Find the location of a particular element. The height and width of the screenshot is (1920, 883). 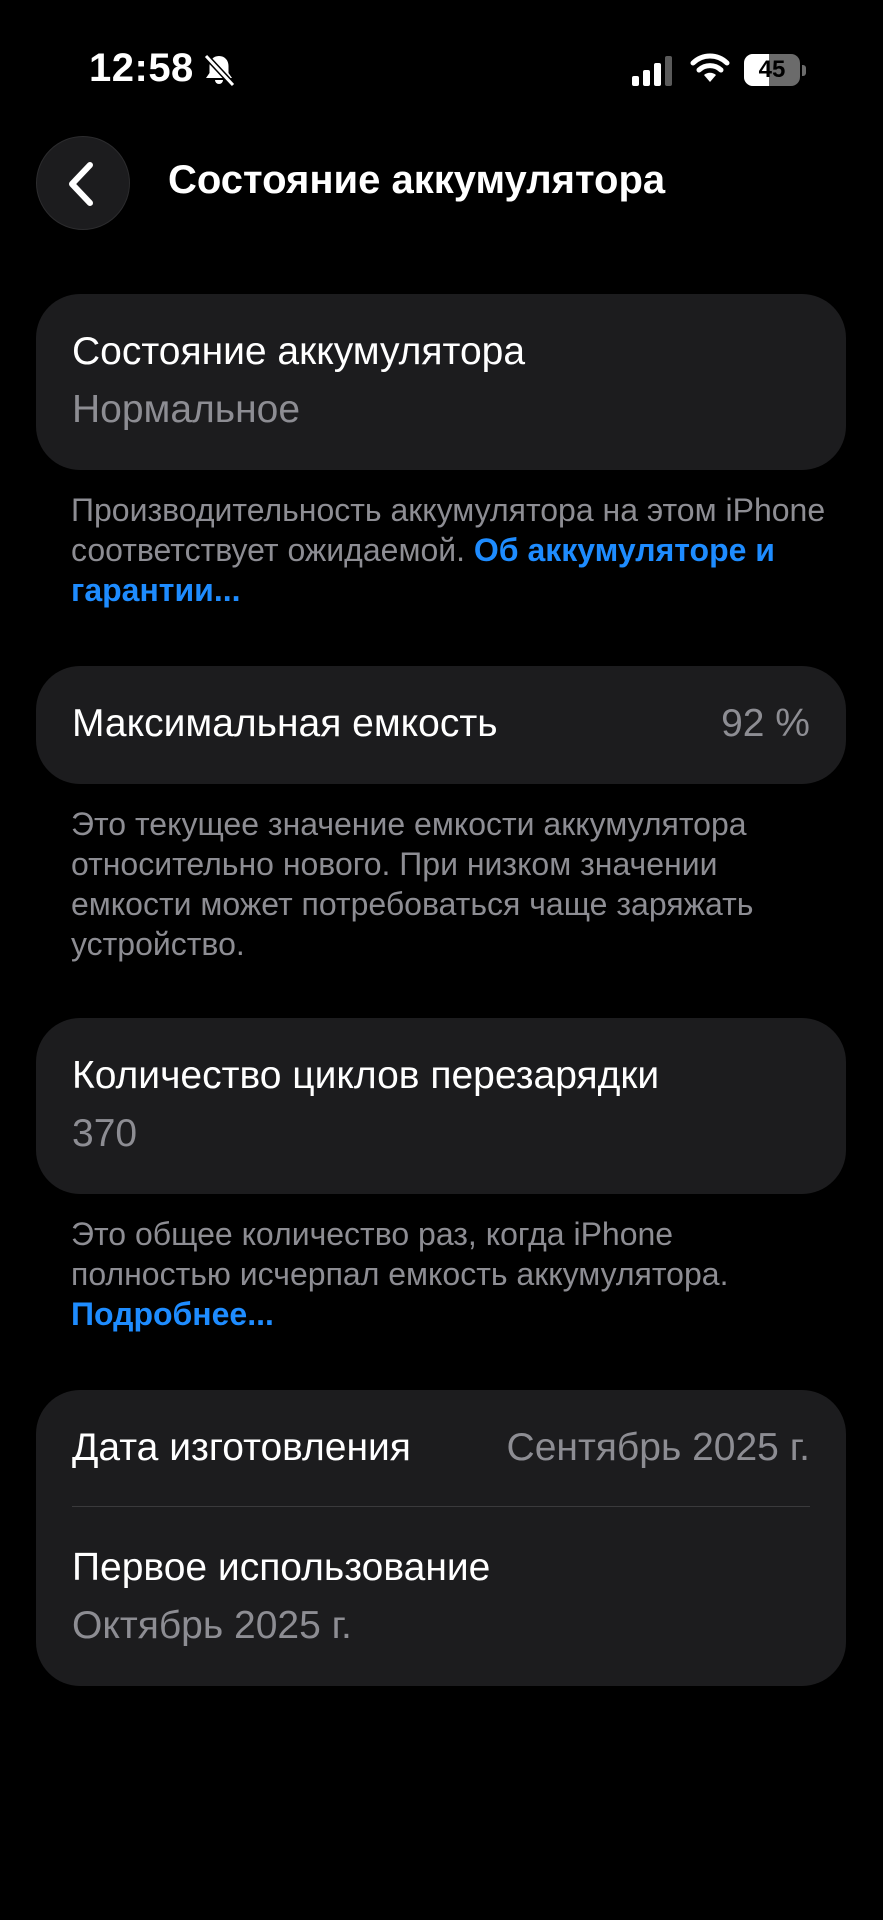

chevron-left-icon is located at coordinates (81, 184).